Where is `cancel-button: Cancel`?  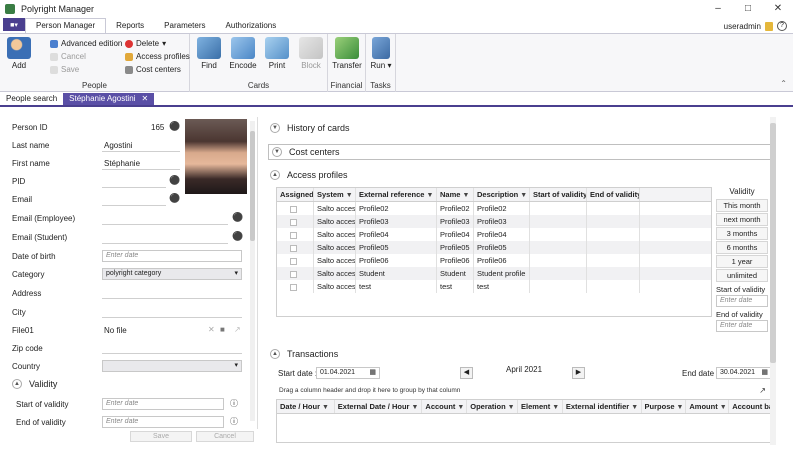 cancel-button: Cancel is located at coordinates (225, 436).